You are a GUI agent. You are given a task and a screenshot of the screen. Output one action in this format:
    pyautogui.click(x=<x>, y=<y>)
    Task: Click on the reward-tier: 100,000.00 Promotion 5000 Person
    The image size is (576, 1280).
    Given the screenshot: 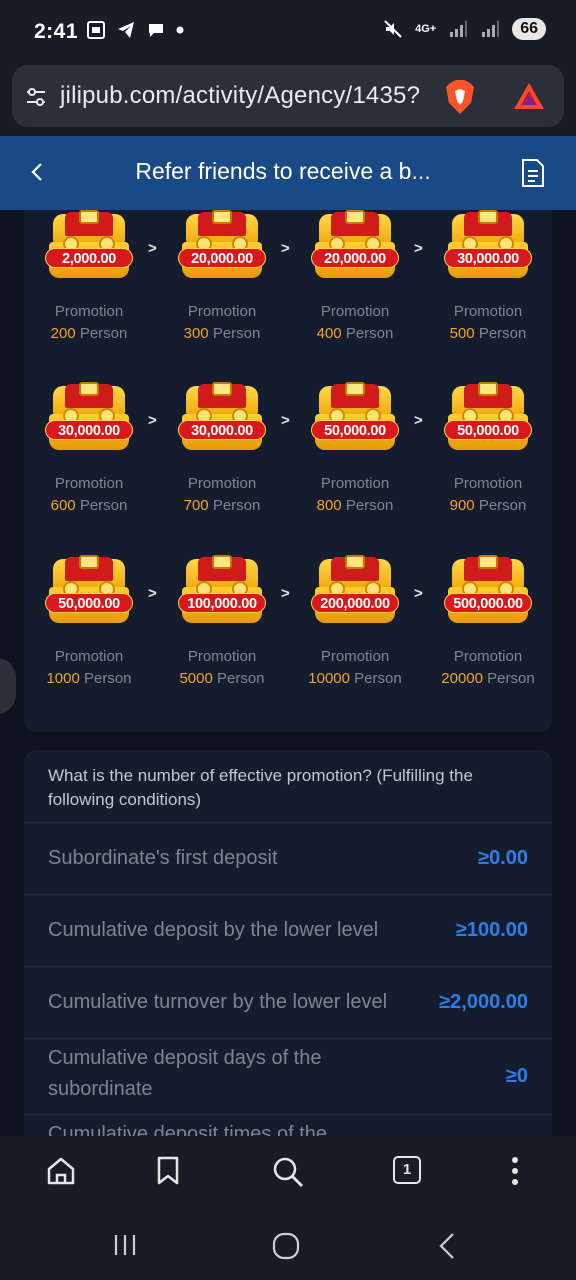 What is the action you would take?
    pyautogui.click(x=222, y=630)
    